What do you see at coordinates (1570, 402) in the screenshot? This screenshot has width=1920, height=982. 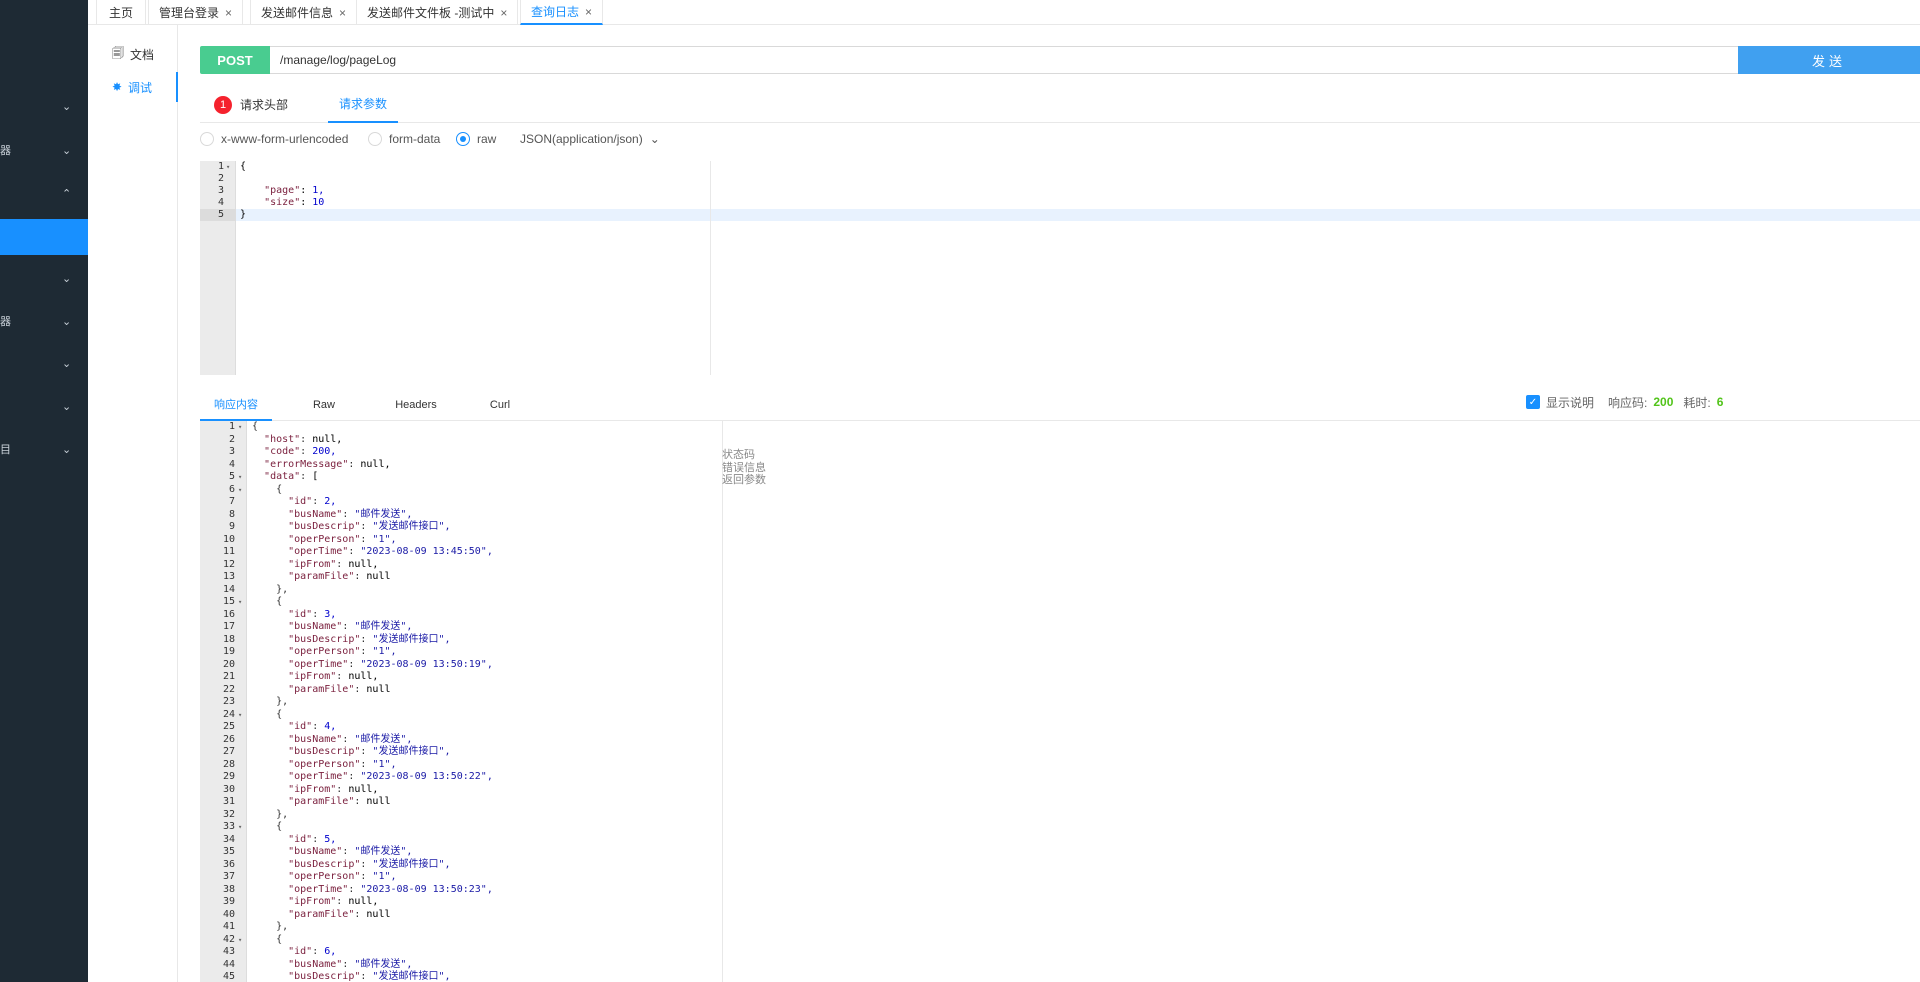 I see `show-desc-label: 显示说明` at bounding box center [1570, 402].